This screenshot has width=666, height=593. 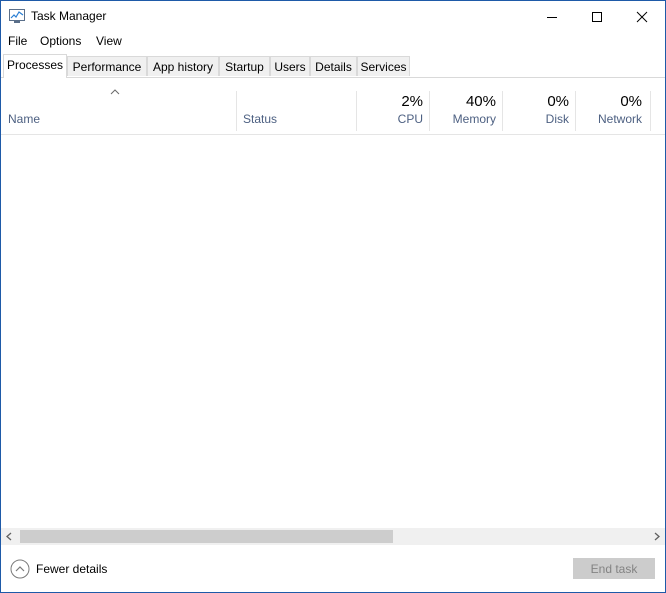 What do you see at coordinates (60, 41) in the screenshot?
I see `menu-options: Options` at bounding box center [60, 41].